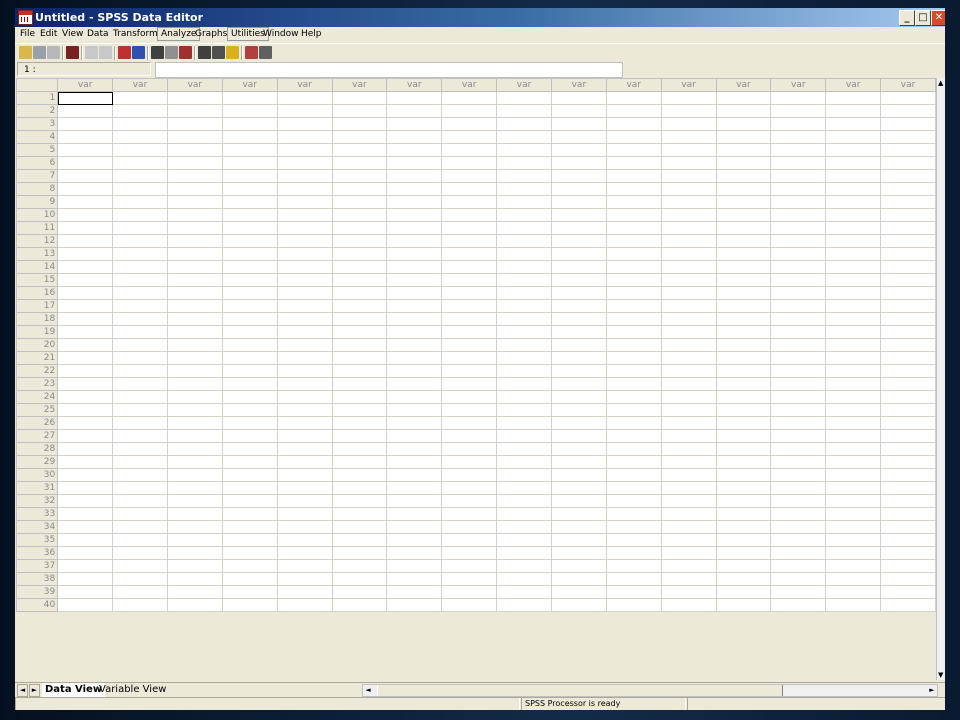 The height and width of the screenshot is (720, 960). Describe the element at coordinates (218, 52) in the screenshot. I see `weight-cases-icon` at that location.